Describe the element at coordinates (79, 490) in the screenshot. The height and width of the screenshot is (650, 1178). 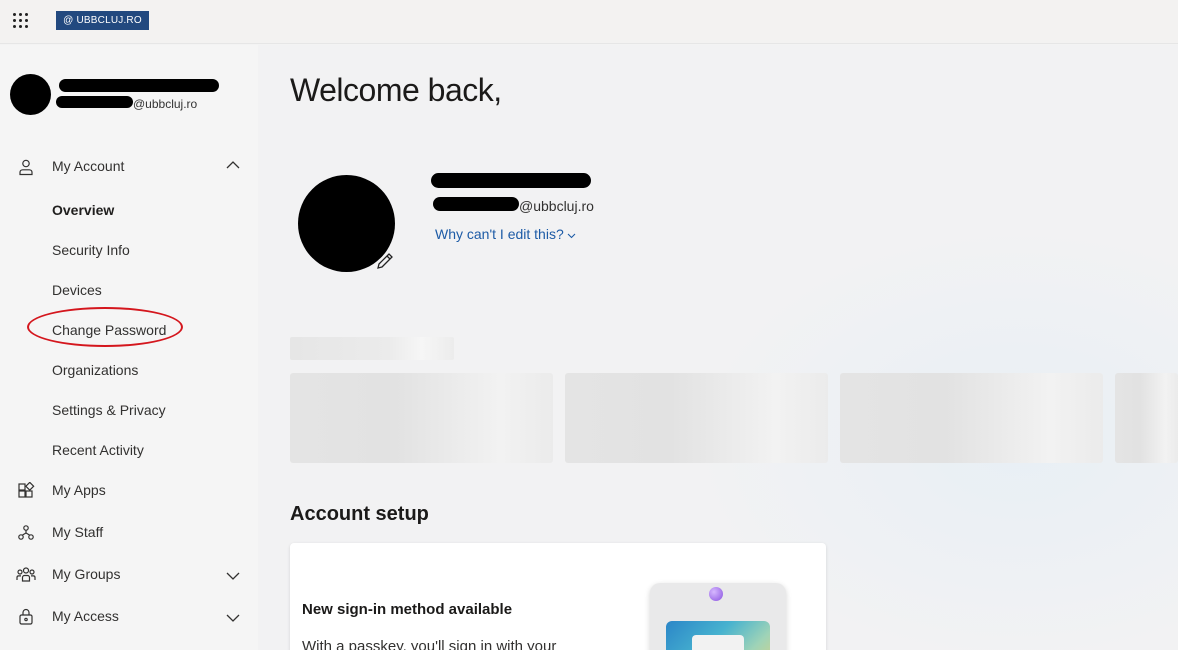
I see `nav-my-apps-label: My Apps` at that location.